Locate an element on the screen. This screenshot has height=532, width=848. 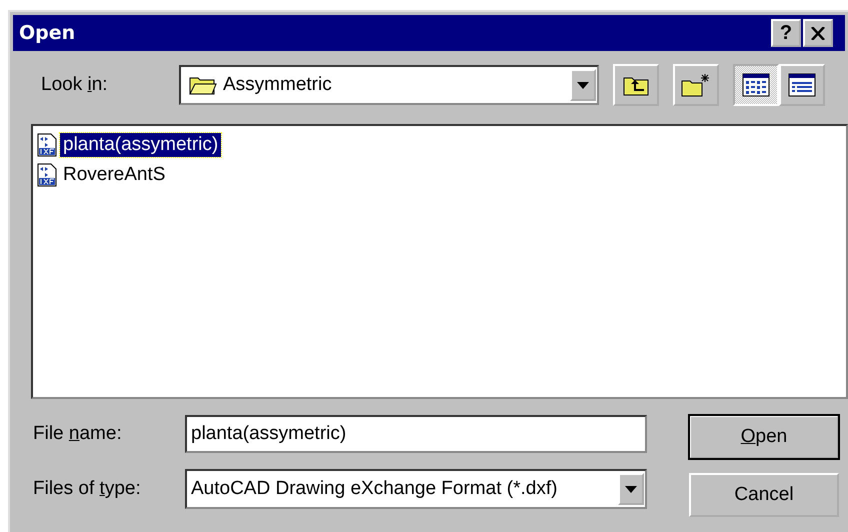
list-view-icon is located at coordinates (756, 85).